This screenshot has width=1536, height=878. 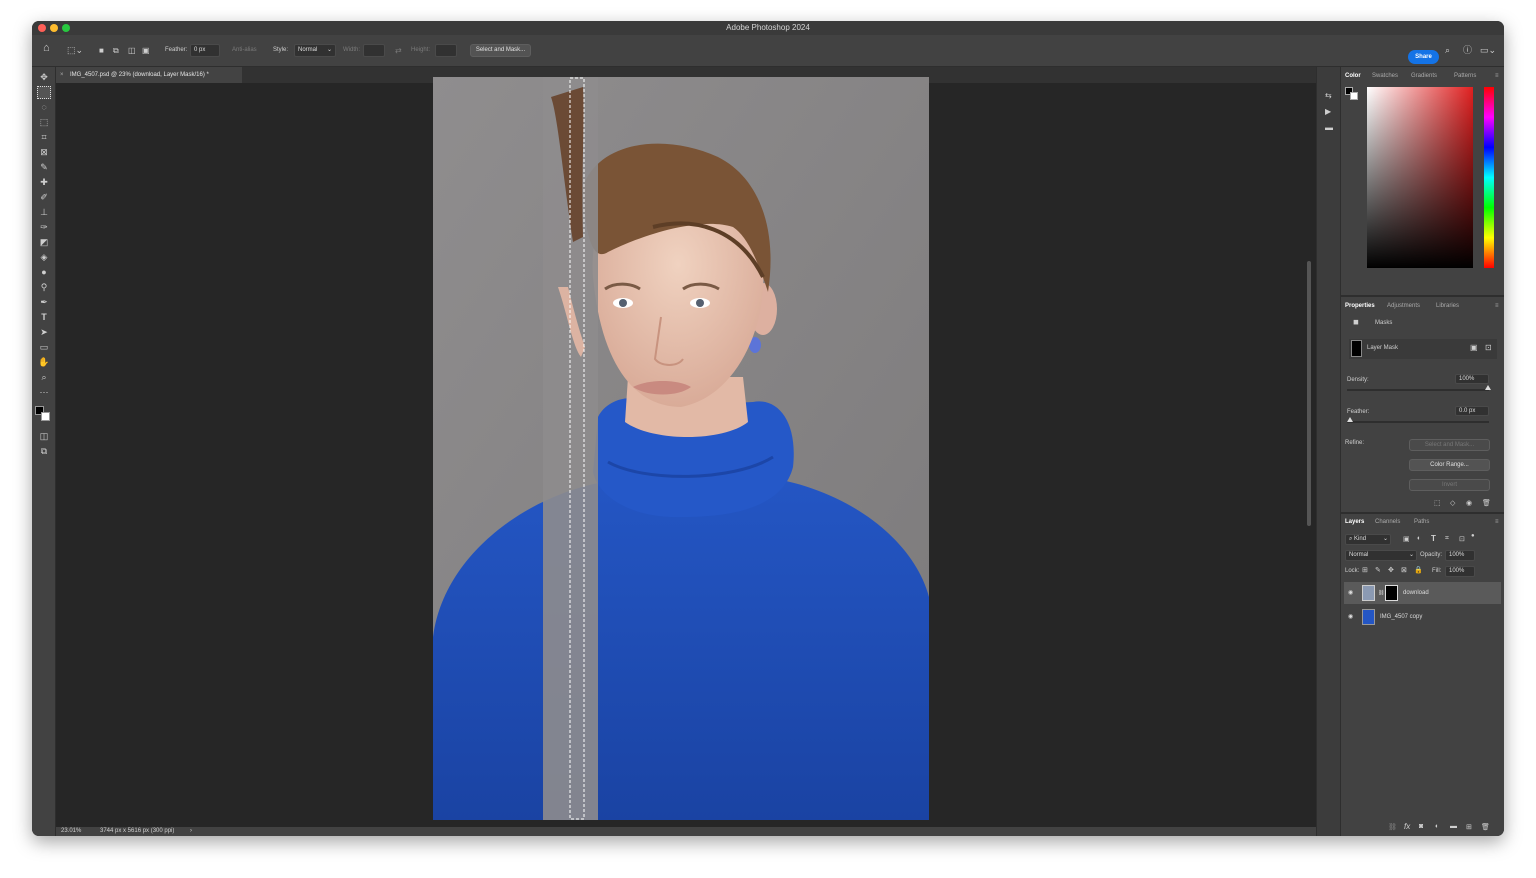 I want to click on zoom-tool-icon: ⌕, so click(x=44, y=377).